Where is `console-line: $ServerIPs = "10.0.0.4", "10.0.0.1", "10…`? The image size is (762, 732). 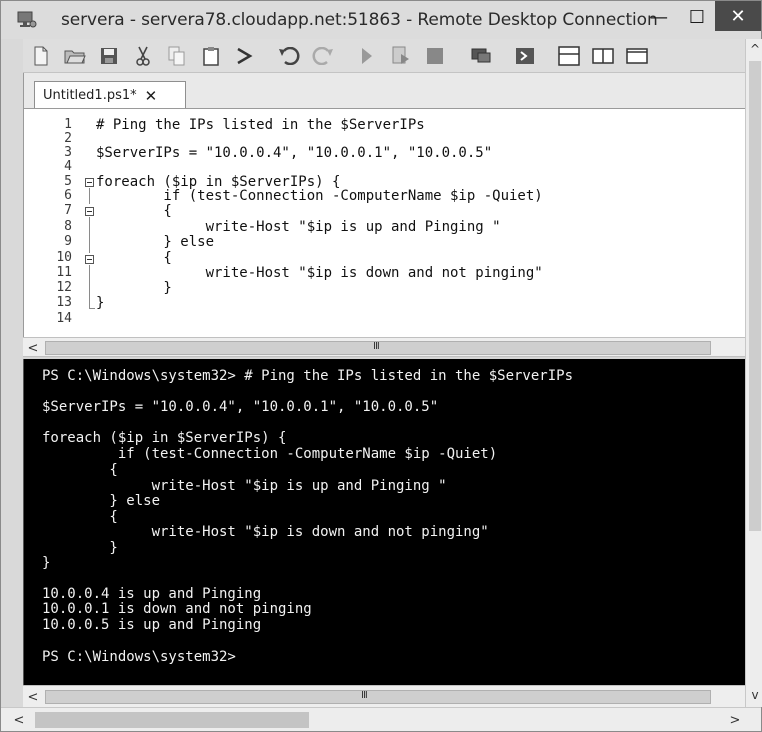
console-line: $ServerIPs = "10.0.0.4", "10.0.0.1", "10… is located at coordinates (240, 407).